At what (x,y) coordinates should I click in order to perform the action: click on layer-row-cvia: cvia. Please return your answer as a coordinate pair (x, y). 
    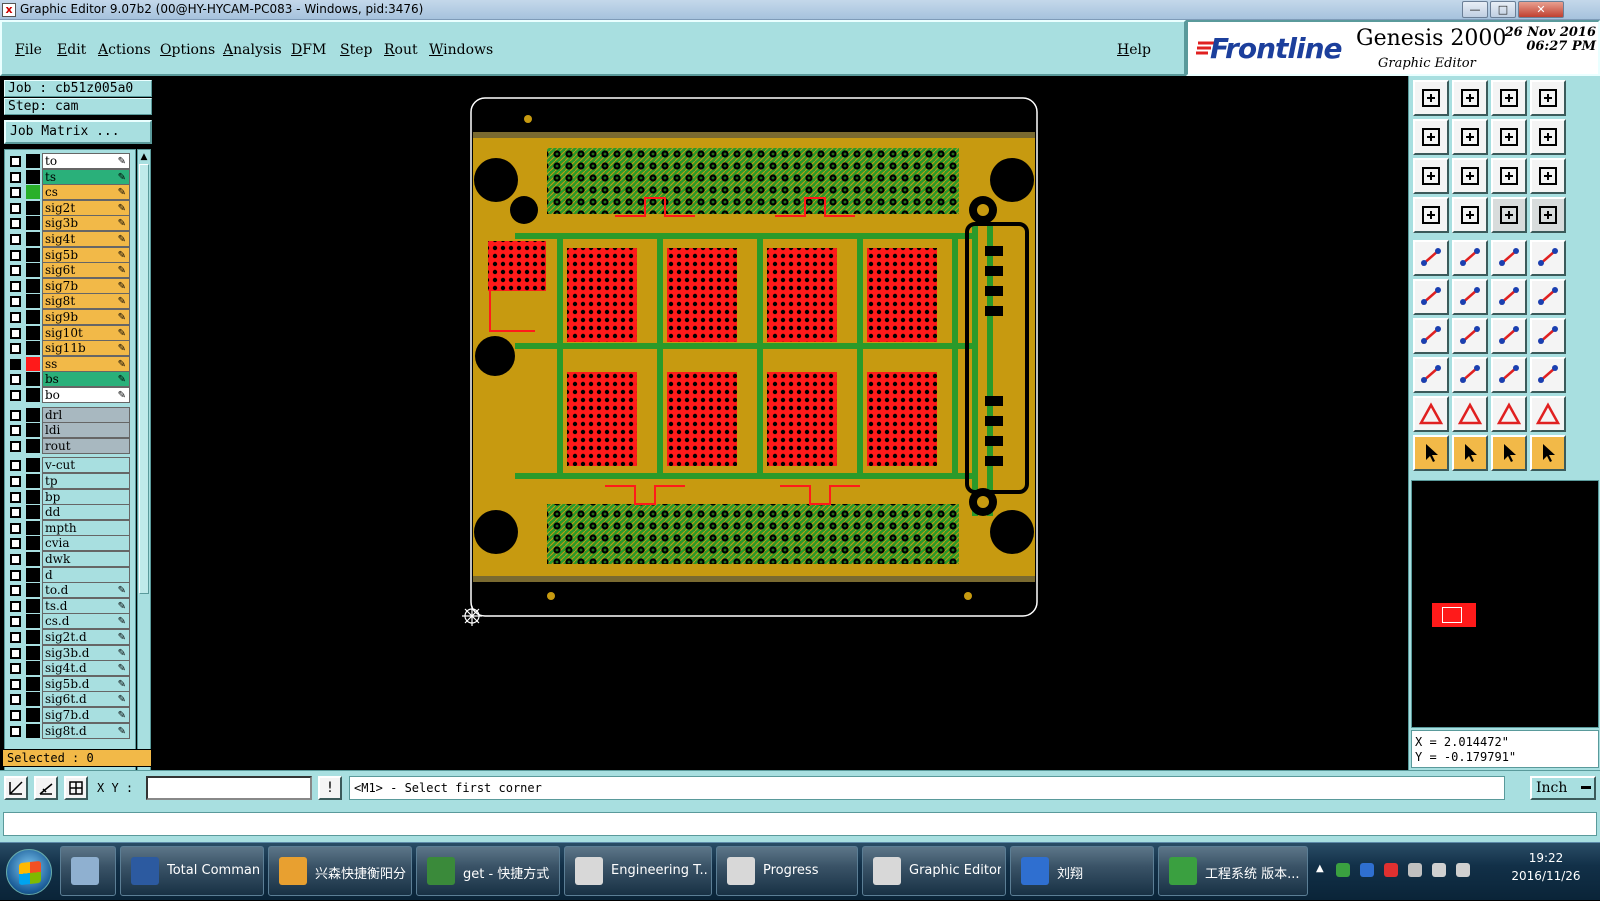
    Looking at the image, I should click on (69, 543).